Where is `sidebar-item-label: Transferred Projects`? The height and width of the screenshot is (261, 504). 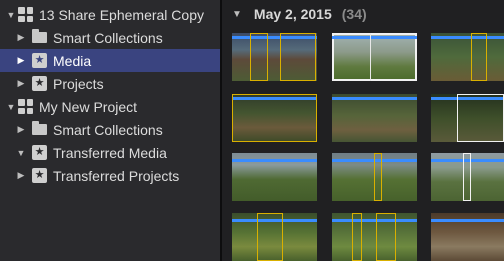 sidebar-item-label: Transferred Projects is located at coordinates (116, 175).